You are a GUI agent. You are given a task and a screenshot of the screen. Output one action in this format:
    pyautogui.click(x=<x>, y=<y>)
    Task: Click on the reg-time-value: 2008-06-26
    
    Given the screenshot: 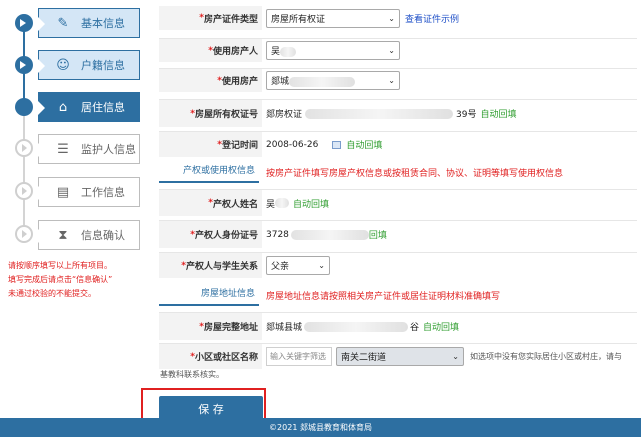 What is the action you would take?
    pyautogui.click(x=292, y=144)
    